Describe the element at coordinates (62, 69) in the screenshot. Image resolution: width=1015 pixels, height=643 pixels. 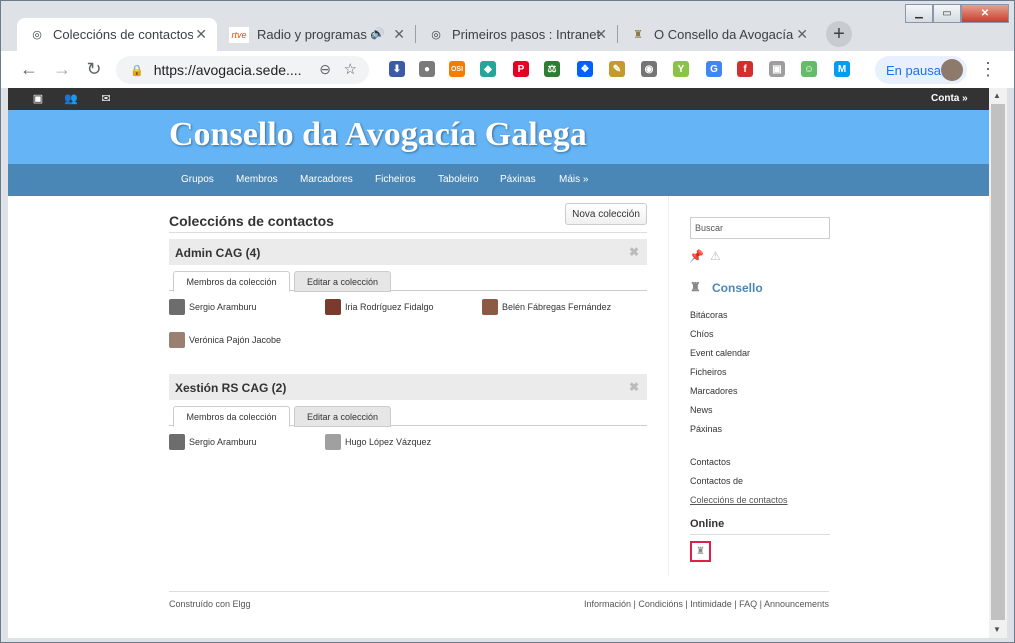
I see `forward-icon: →` at that location.